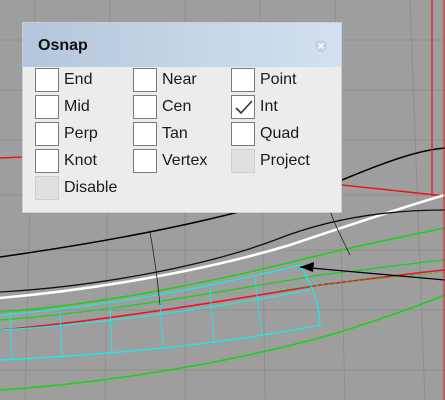 This screenshot has height=400, width=445. I want to click on option-label: Int, so click(269, 106).